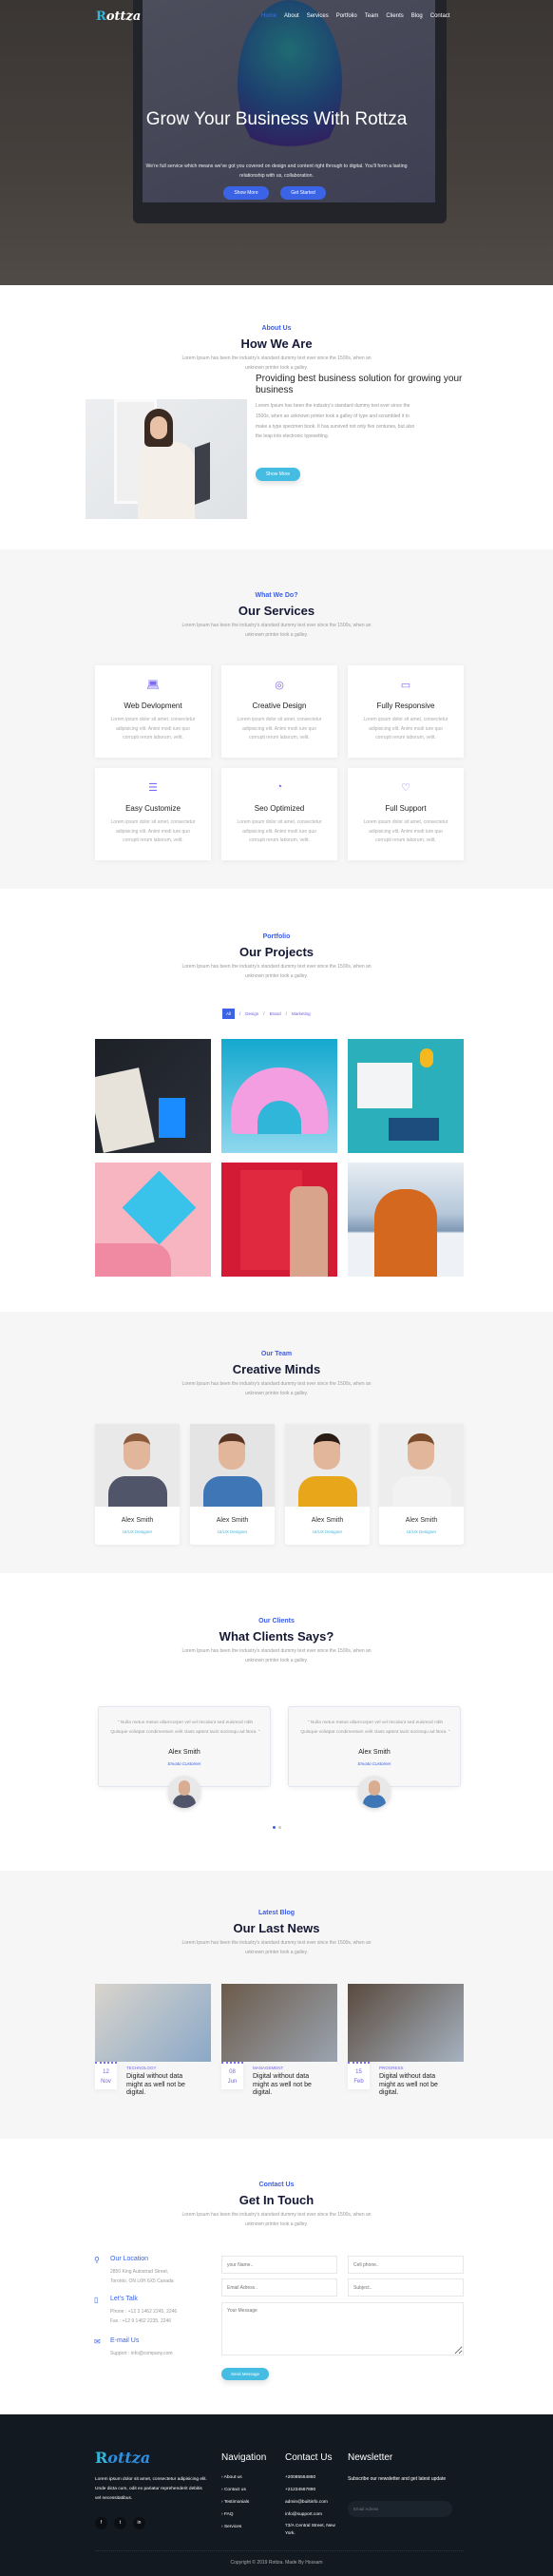 Image resolution: width=553 pixels, height=2576 pixels. I want to click on show-more-button: Show More, so click(246, 193).